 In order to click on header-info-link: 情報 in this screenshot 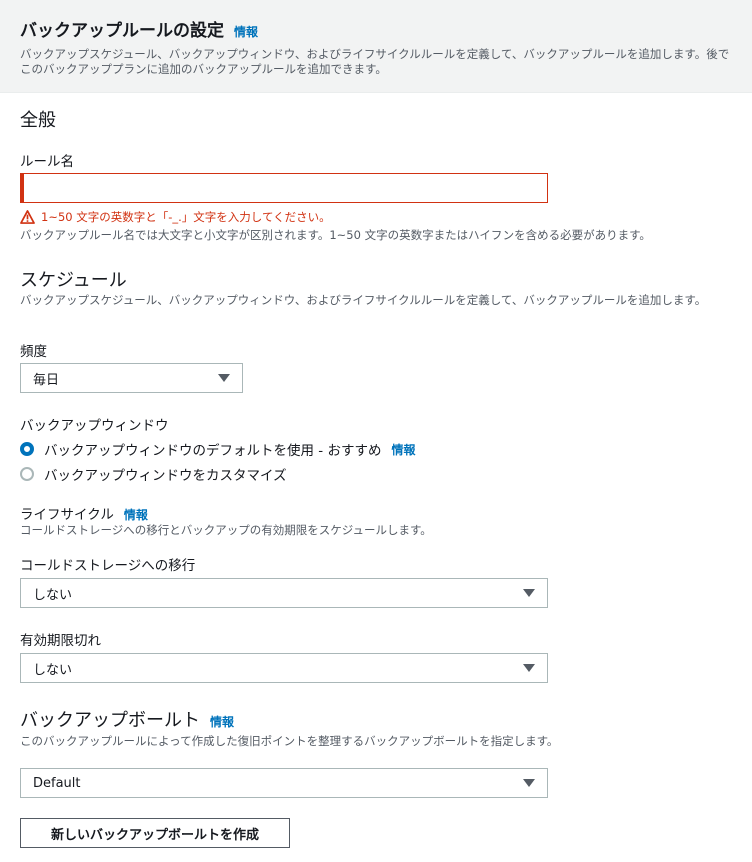, I will do `click(246, 31)`.